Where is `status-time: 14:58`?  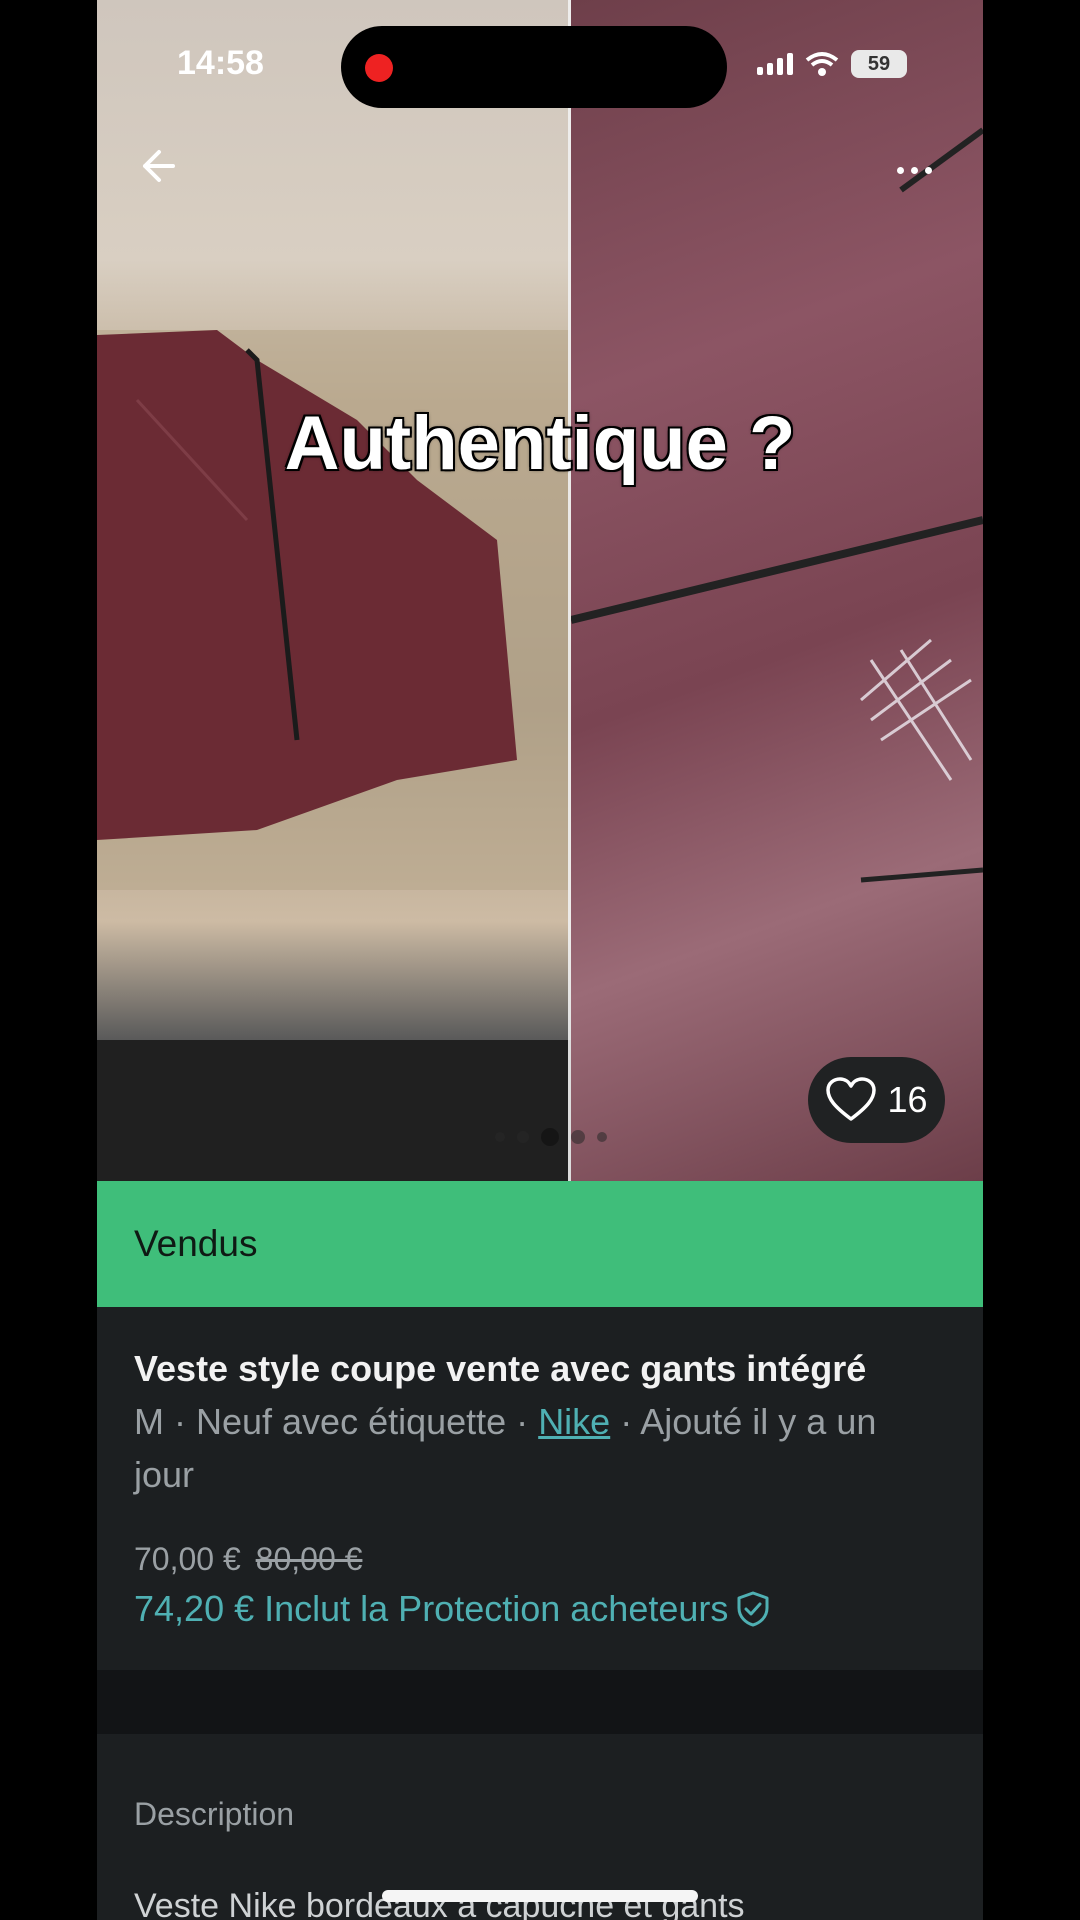
status-time: 14:58 is located at coordinates (220, 63).